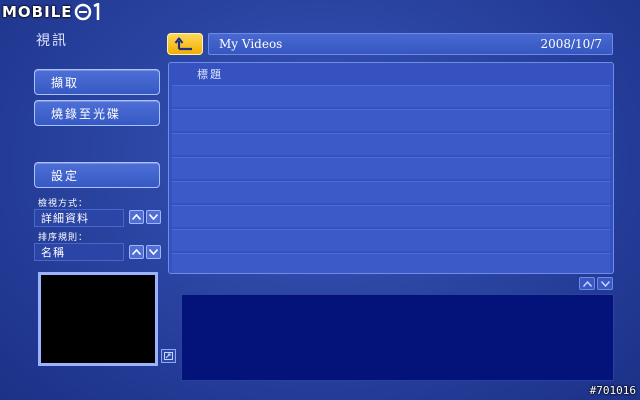 The image size is (640, 400). I want to click on video-preview, so click(98, 319).